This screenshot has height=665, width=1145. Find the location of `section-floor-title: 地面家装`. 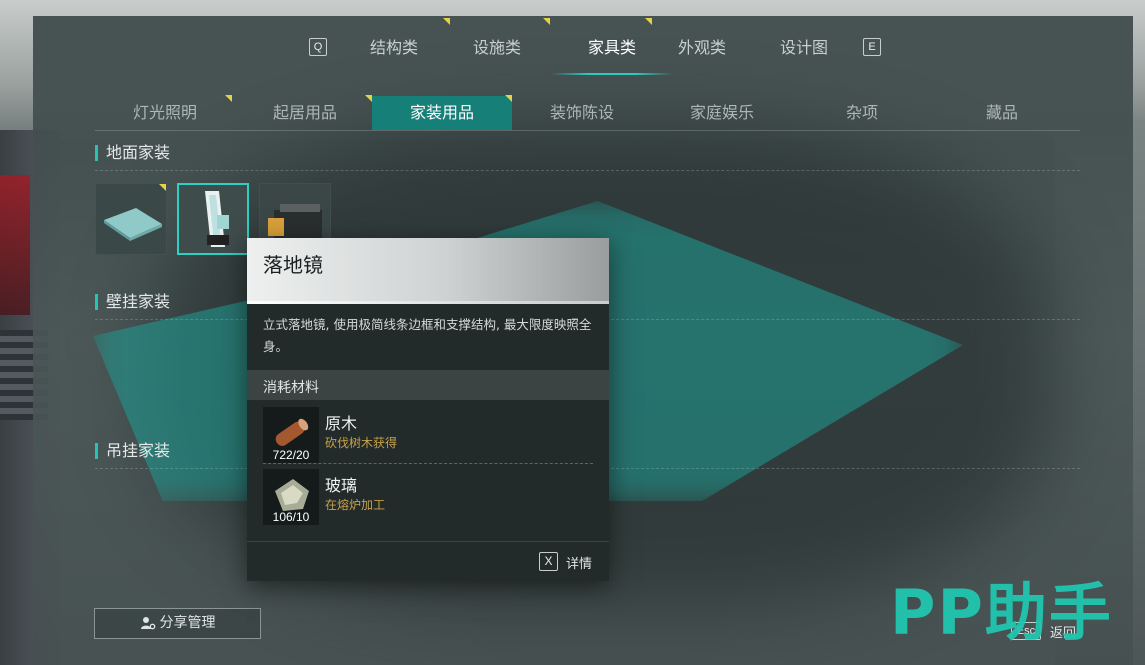

section-floor-title: 地面家装 is located at coordinates (132, 153).